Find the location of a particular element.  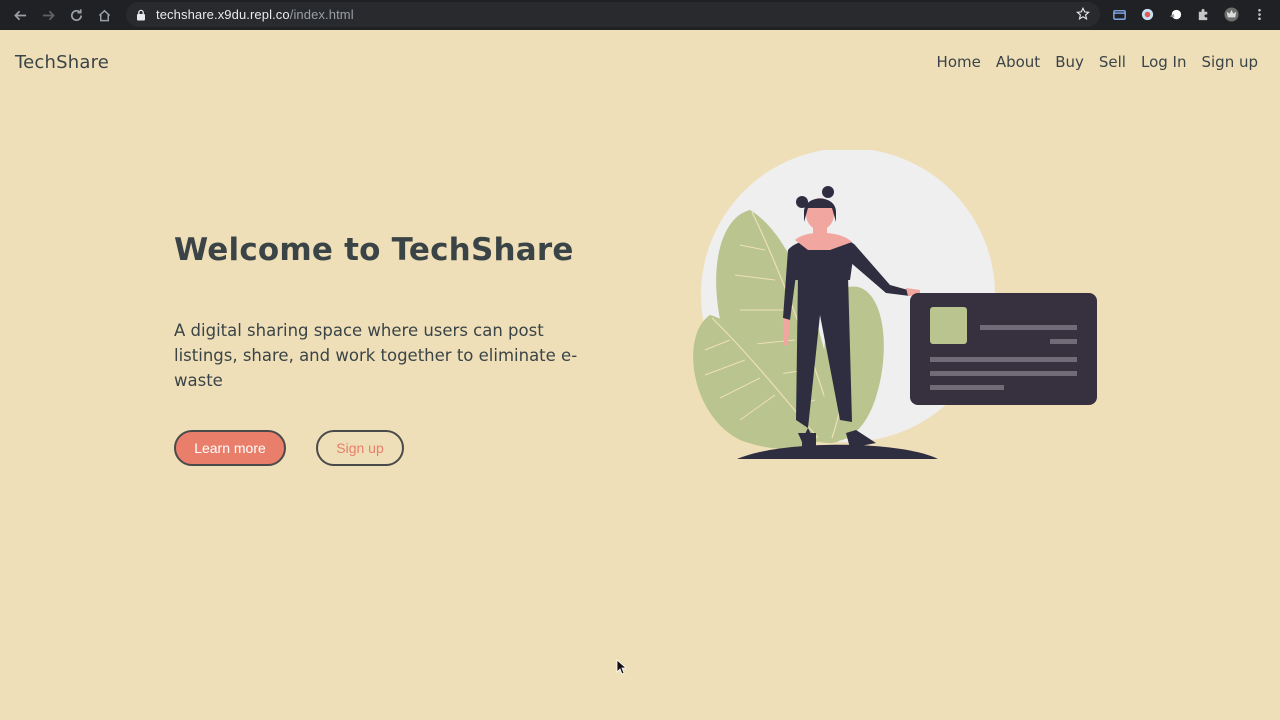

card-illustration is located at coordinates (1003, 349).